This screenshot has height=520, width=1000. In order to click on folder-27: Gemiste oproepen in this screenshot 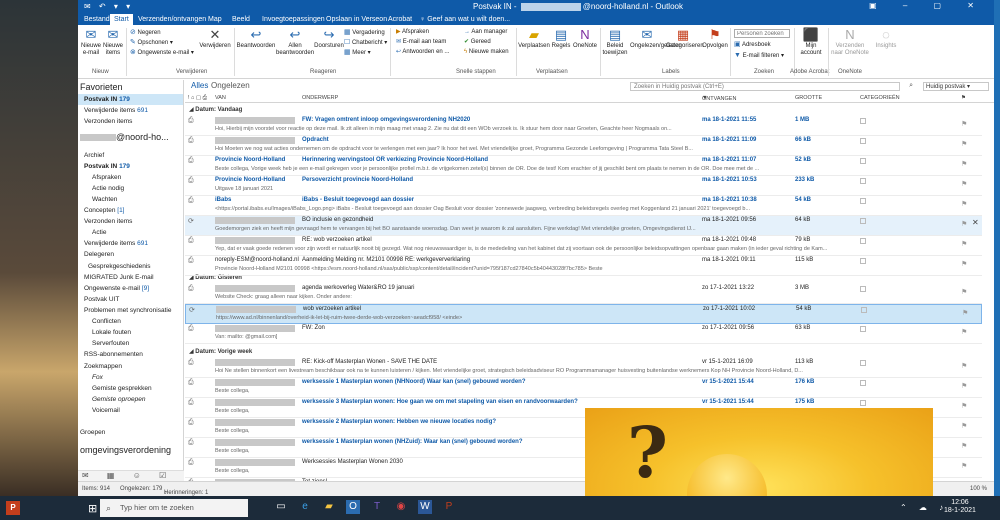, I will do `click(130, 399)`.